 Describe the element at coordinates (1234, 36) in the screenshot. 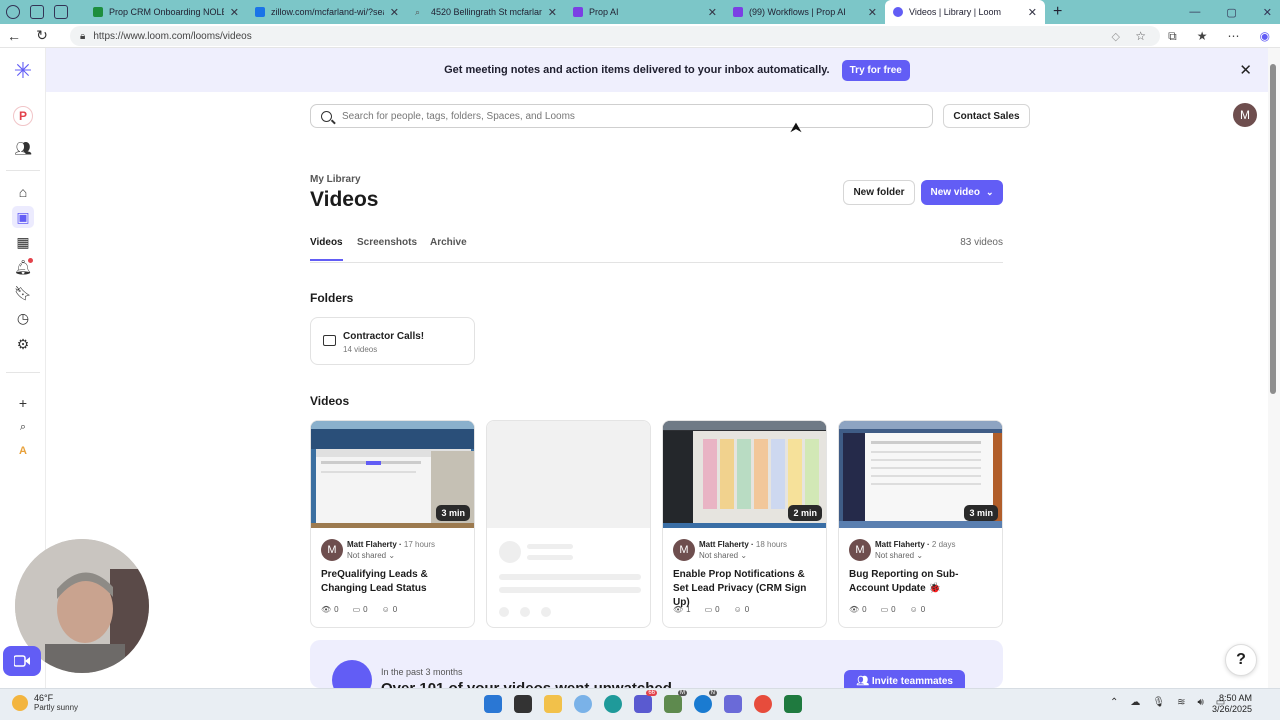

I see `menu-icon: ⋯` at that location.